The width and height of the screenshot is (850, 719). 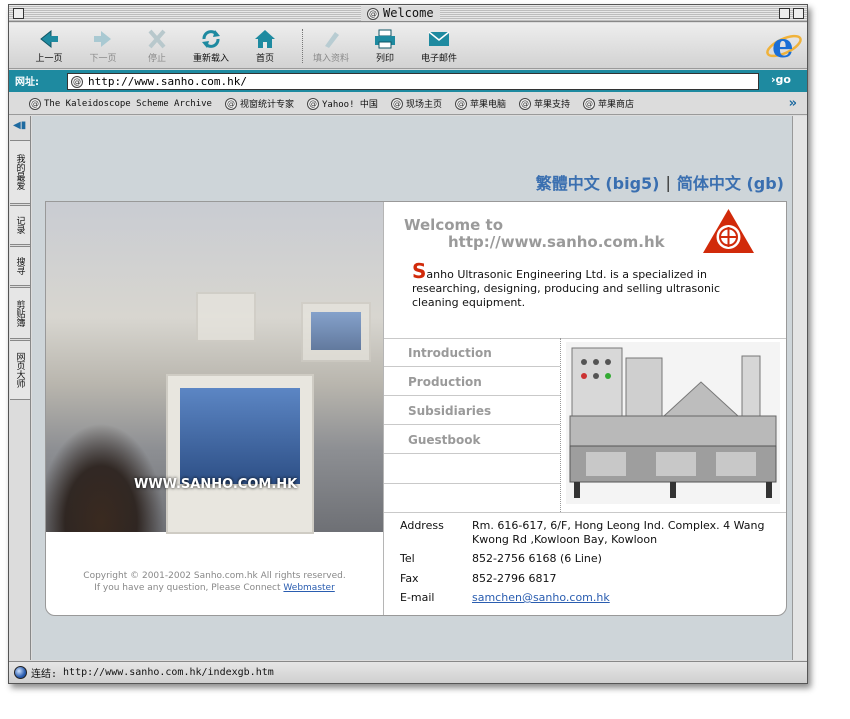 I want to click on toolbar: 上一页 下一页 停止 重新载入 首页 填入资料 列印 电子邮件 e, so click(x=408, y=46).